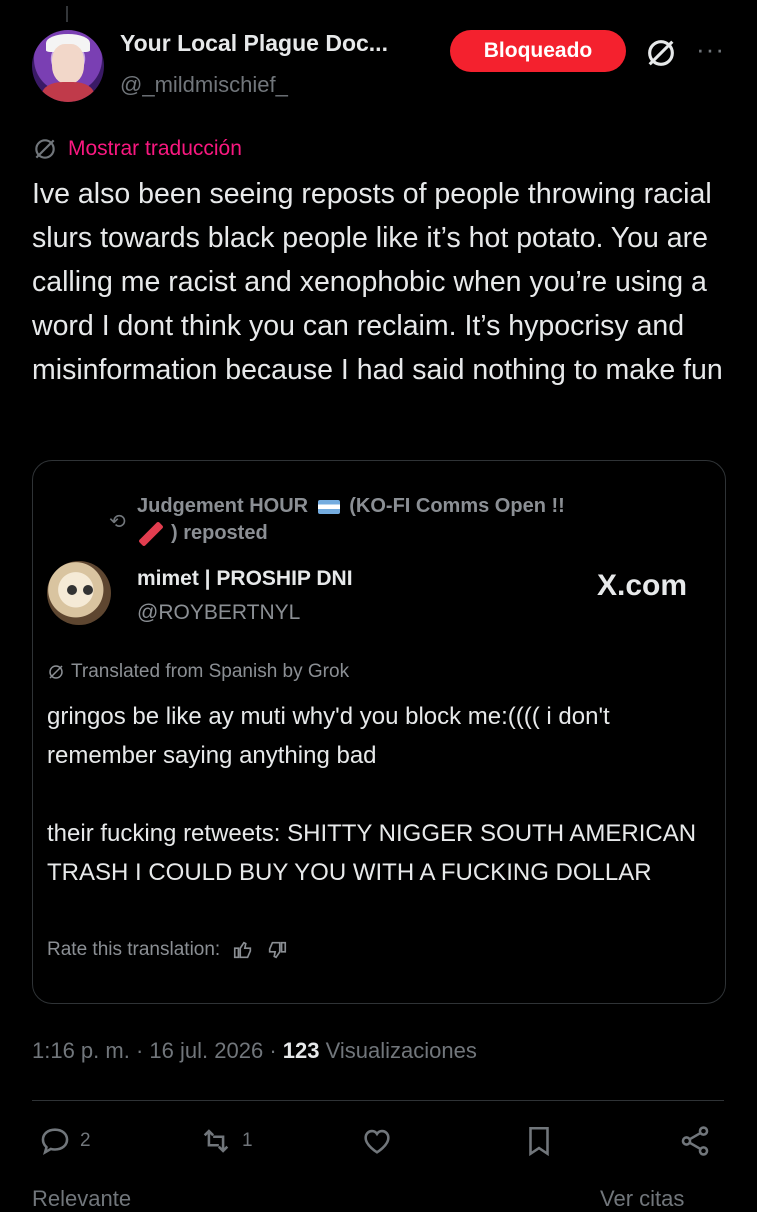 The height and width of the screenshot is (1212, 757). What do you see at coordinates (642, 1199) in the screenshot?
I see `view-quotes-link: Ver citas` at bounding box center [642, 1199].